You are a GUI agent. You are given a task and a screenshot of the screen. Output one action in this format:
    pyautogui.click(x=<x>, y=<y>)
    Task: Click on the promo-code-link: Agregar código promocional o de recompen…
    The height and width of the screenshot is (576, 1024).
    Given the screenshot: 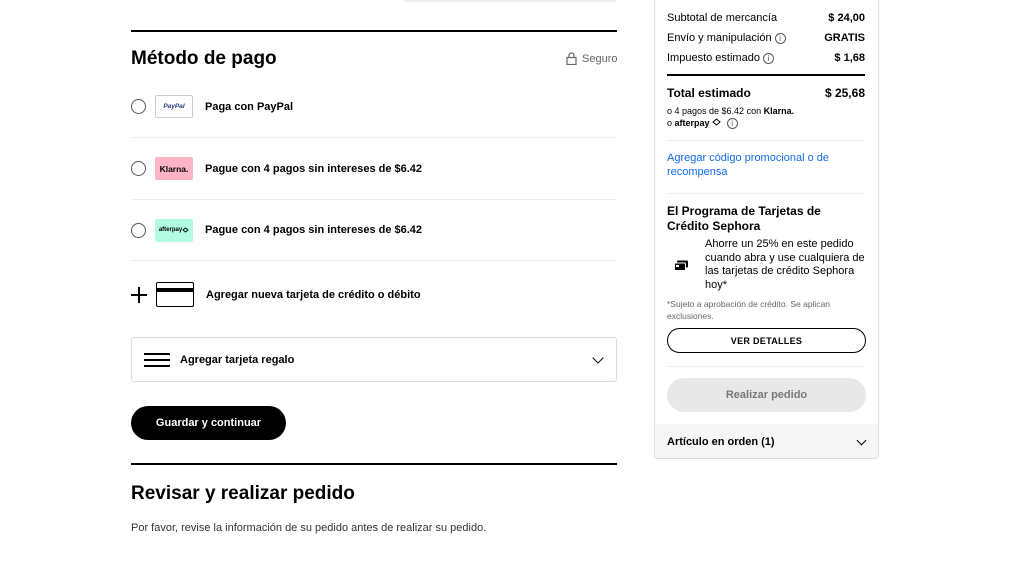 What is the action you would take?
    pyautogui.click(x=754, y=165)
    